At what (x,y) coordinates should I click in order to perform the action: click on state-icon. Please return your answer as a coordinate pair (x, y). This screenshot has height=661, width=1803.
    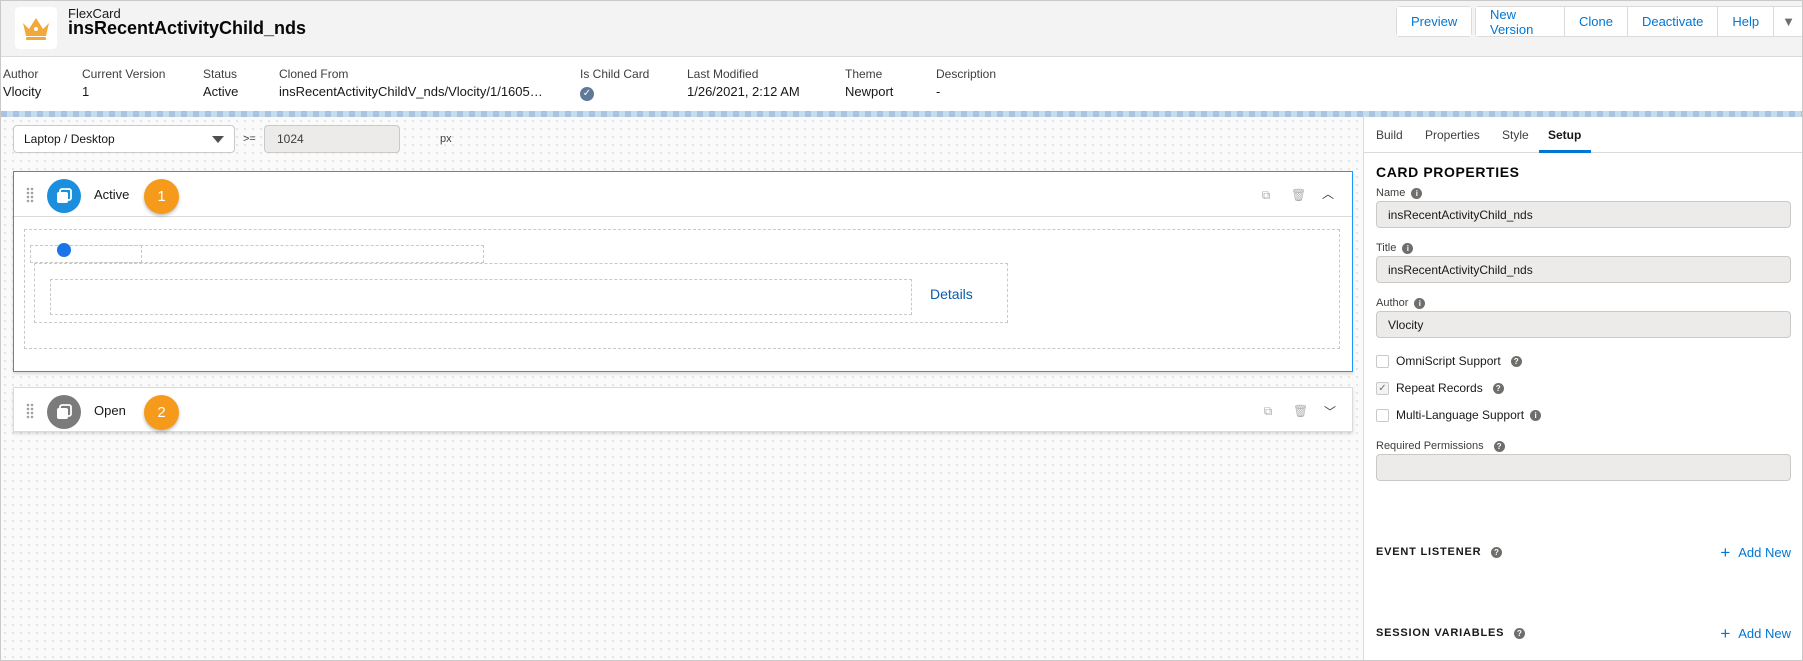
    Looking at the image, I should click on (64, 196).